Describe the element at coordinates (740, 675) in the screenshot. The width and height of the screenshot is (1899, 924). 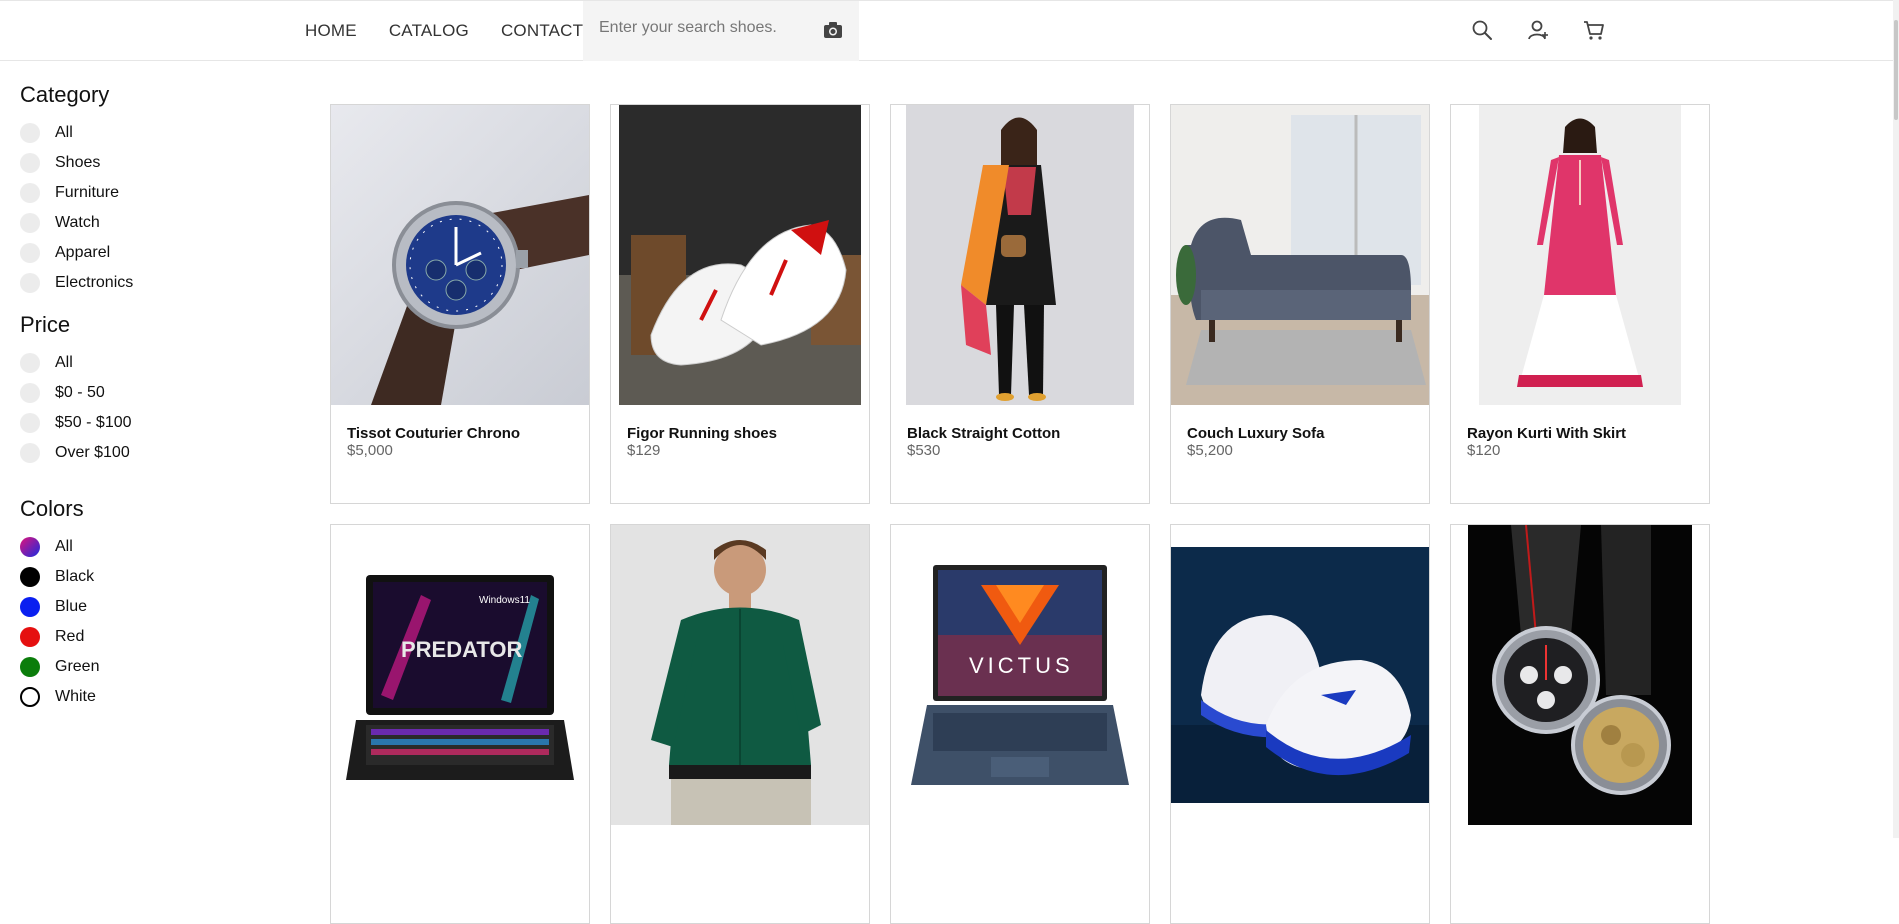
I see `product-image-shirt` at that location.